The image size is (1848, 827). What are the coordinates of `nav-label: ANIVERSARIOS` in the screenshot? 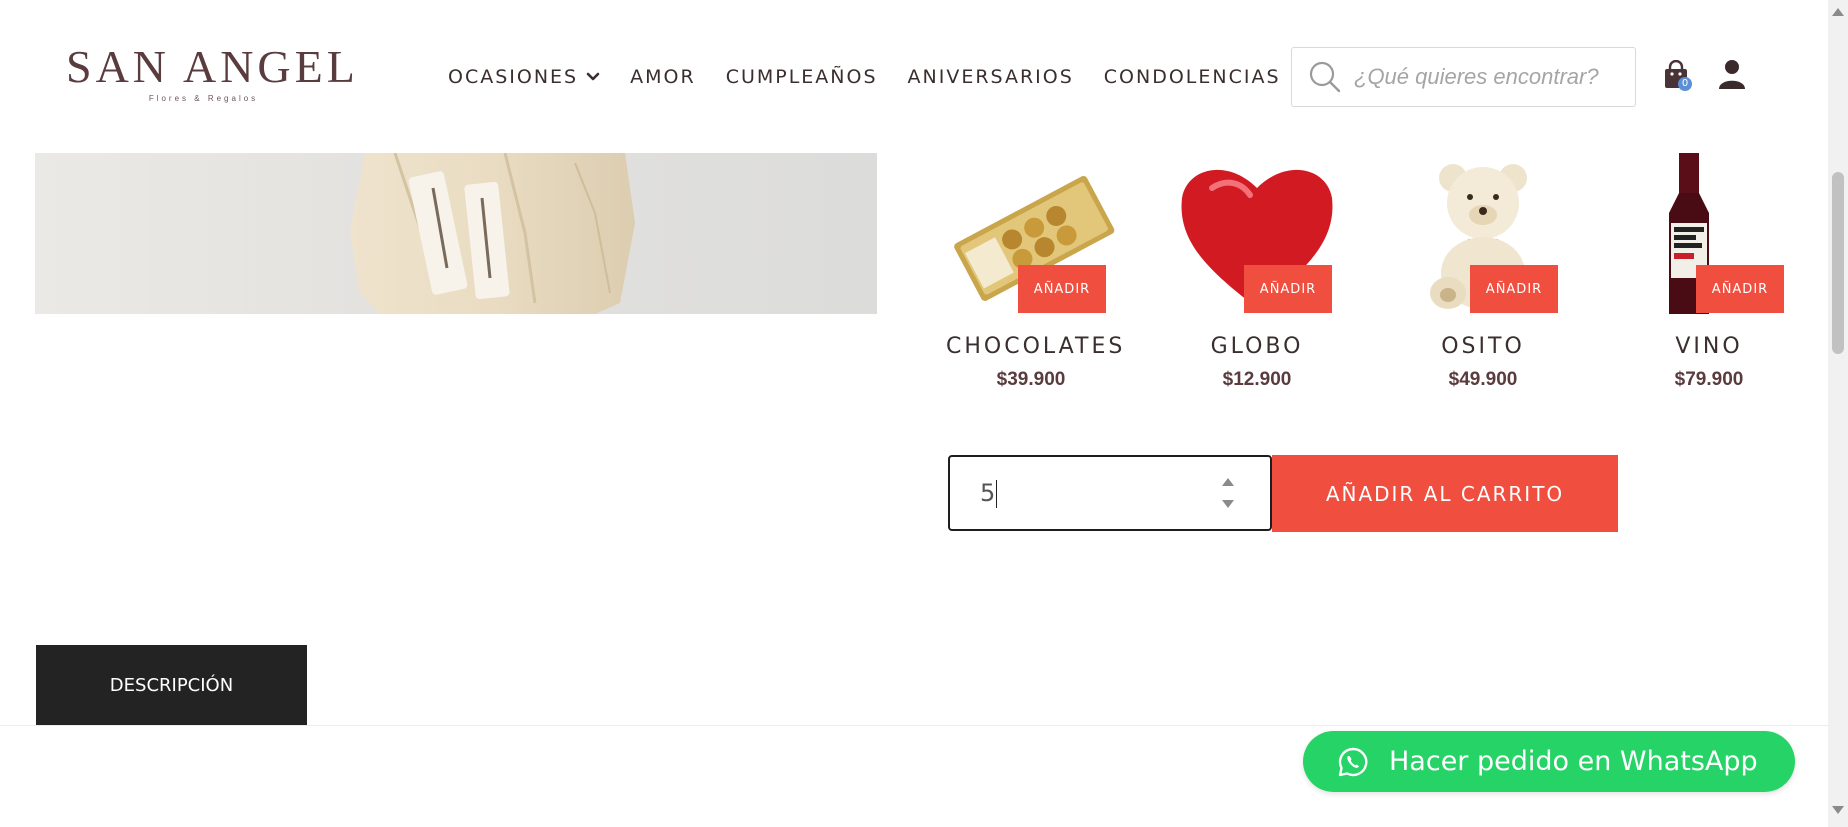 It's located at (990, 77).